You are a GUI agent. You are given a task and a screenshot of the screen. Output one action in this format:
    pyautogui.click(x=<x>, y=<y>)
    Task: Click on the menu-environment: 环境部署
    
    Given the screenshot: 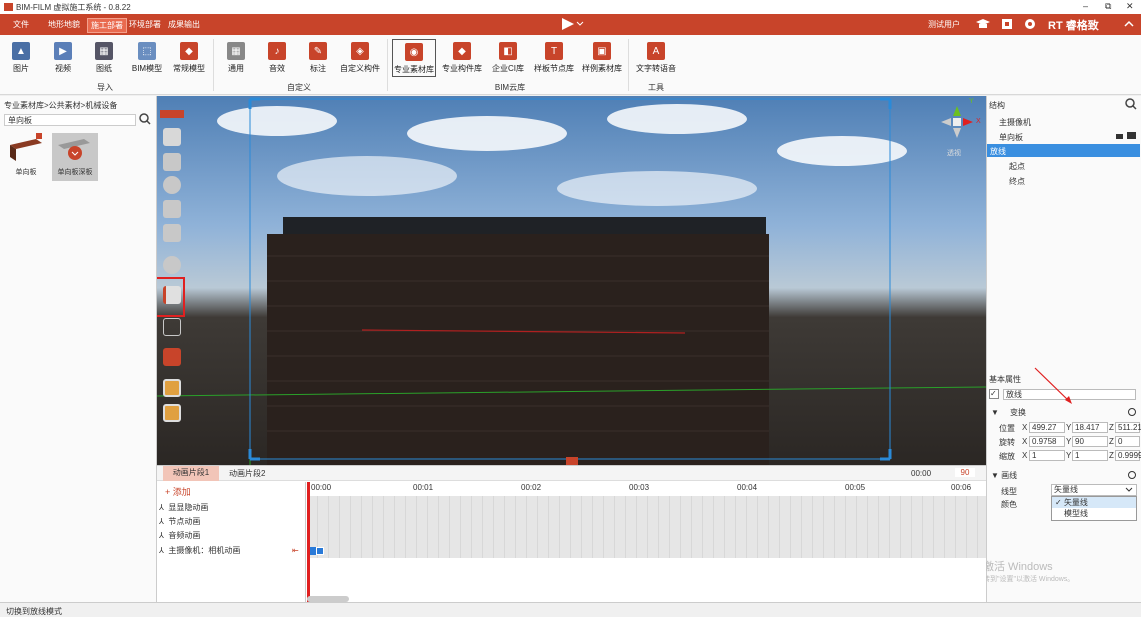 What is the action you would take?
    pyautogui.click(x=145, y=24)
    